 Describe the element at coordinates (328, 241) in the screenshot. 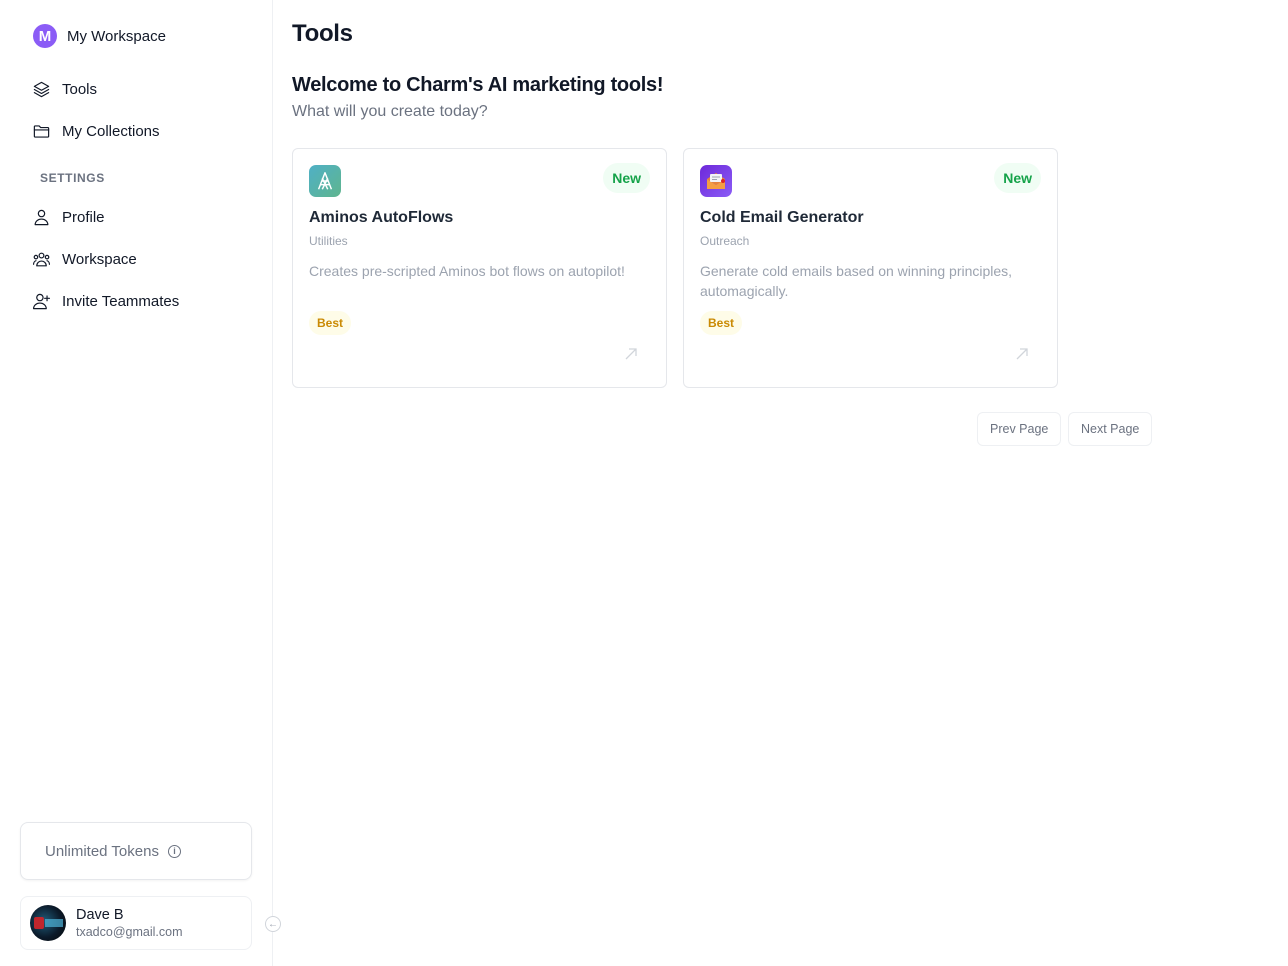

I see `card-category: Utilities` at that location.